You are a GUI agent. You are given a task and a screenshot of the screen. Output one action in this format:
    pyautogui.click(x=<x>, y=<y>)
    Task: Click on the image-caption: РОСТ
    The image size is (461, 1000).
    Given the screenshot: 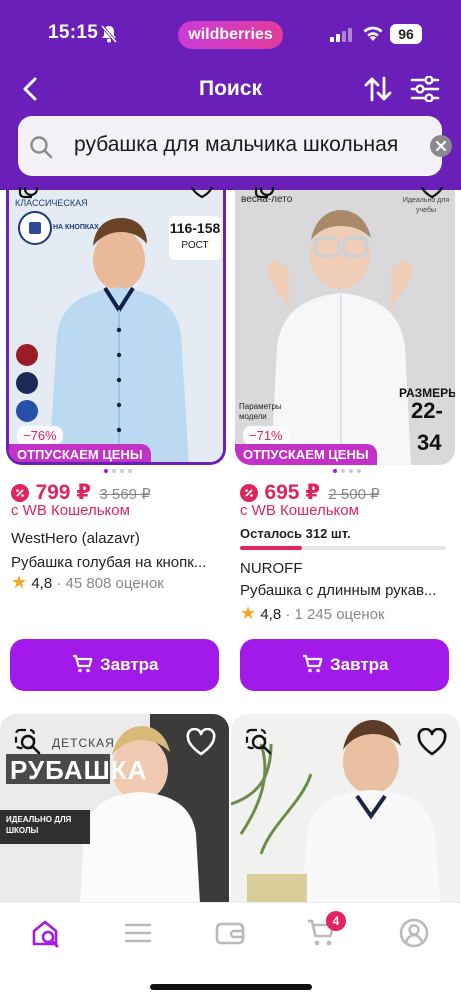 What is the action you would take?
    pyautogui.click(x=195, y=245)
    